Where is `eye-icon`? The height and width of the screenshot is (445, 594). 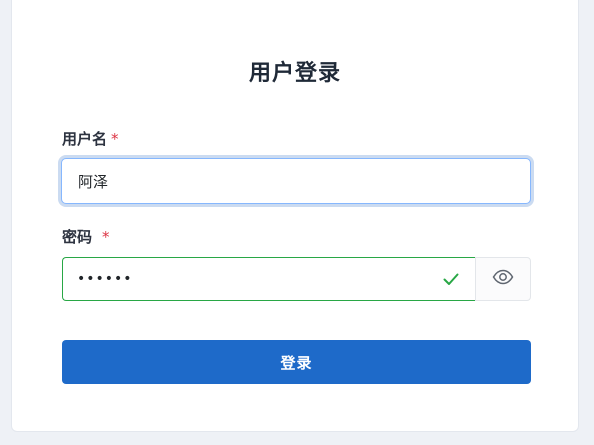 eye-icon is located at coordinates (503, 279).